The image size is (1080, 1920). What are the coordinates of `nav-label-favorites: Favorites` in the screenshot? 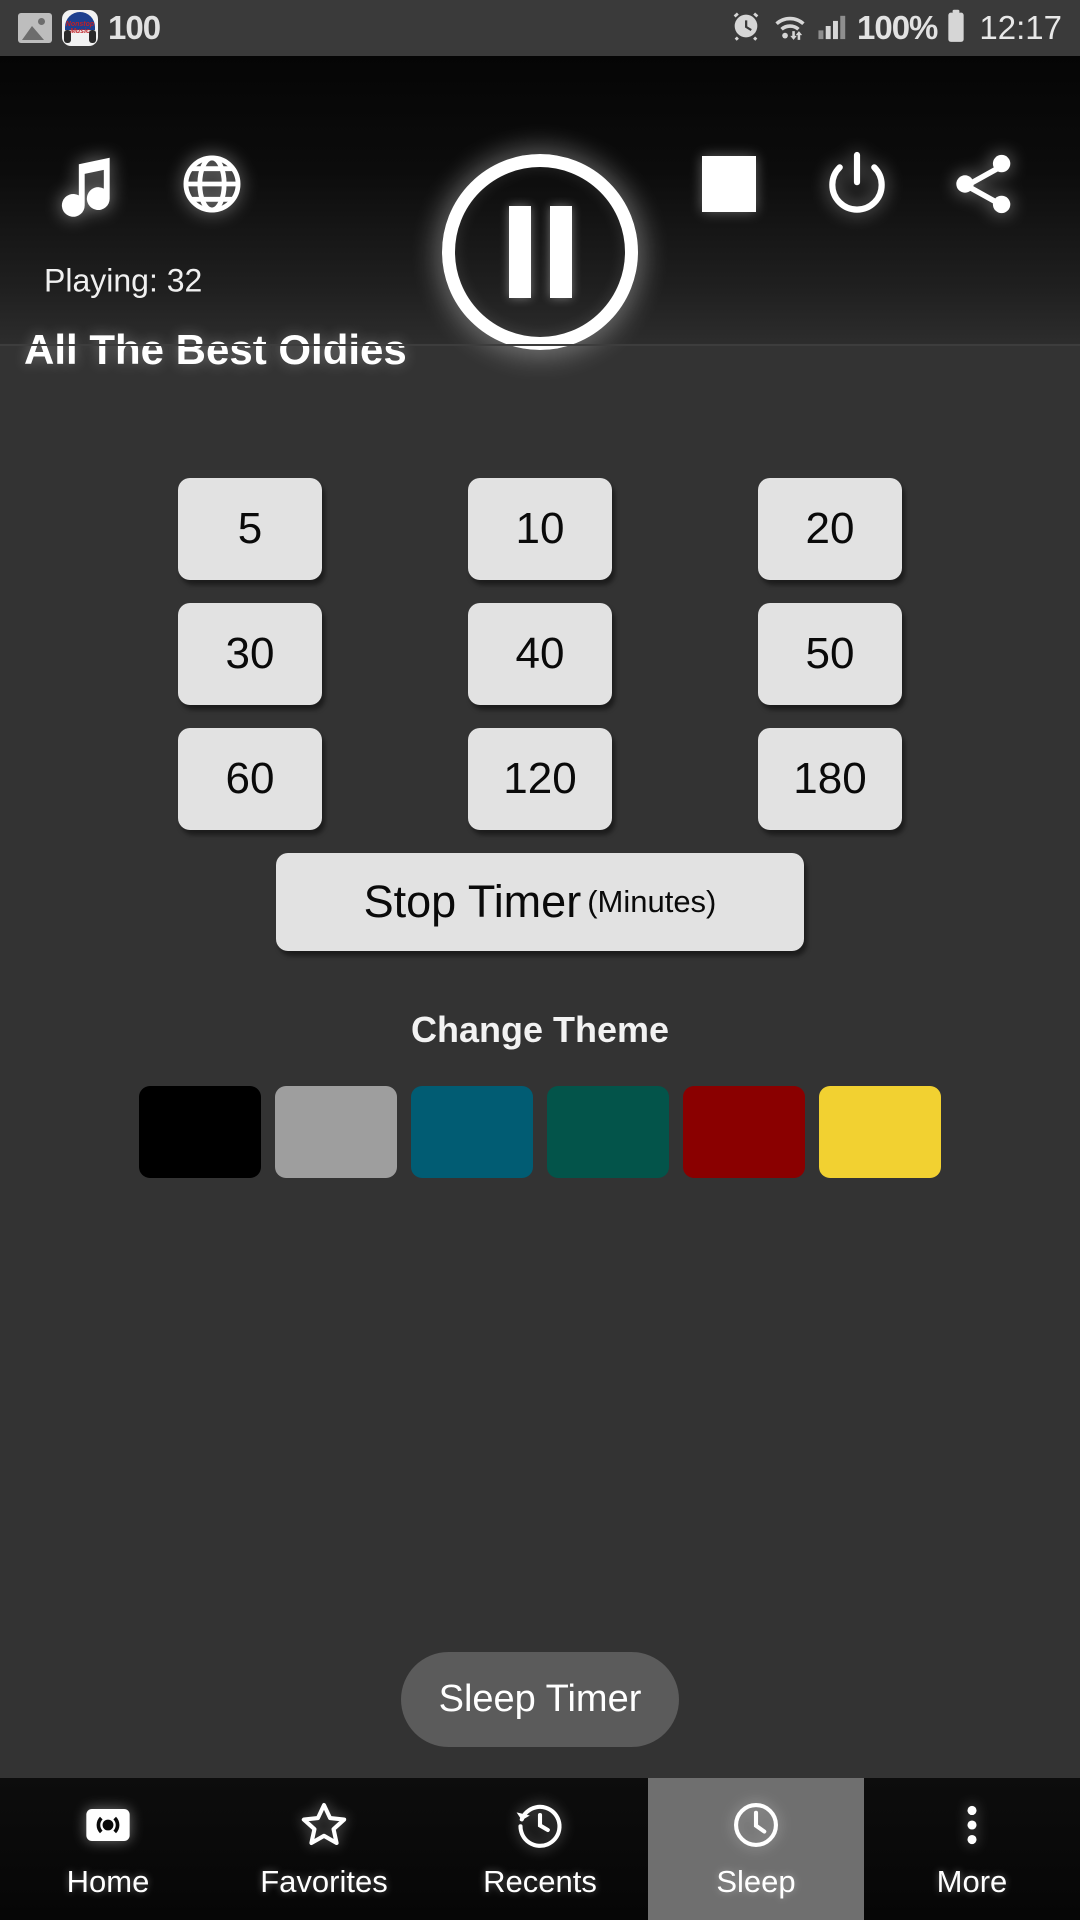 It's located at (324, 1881).